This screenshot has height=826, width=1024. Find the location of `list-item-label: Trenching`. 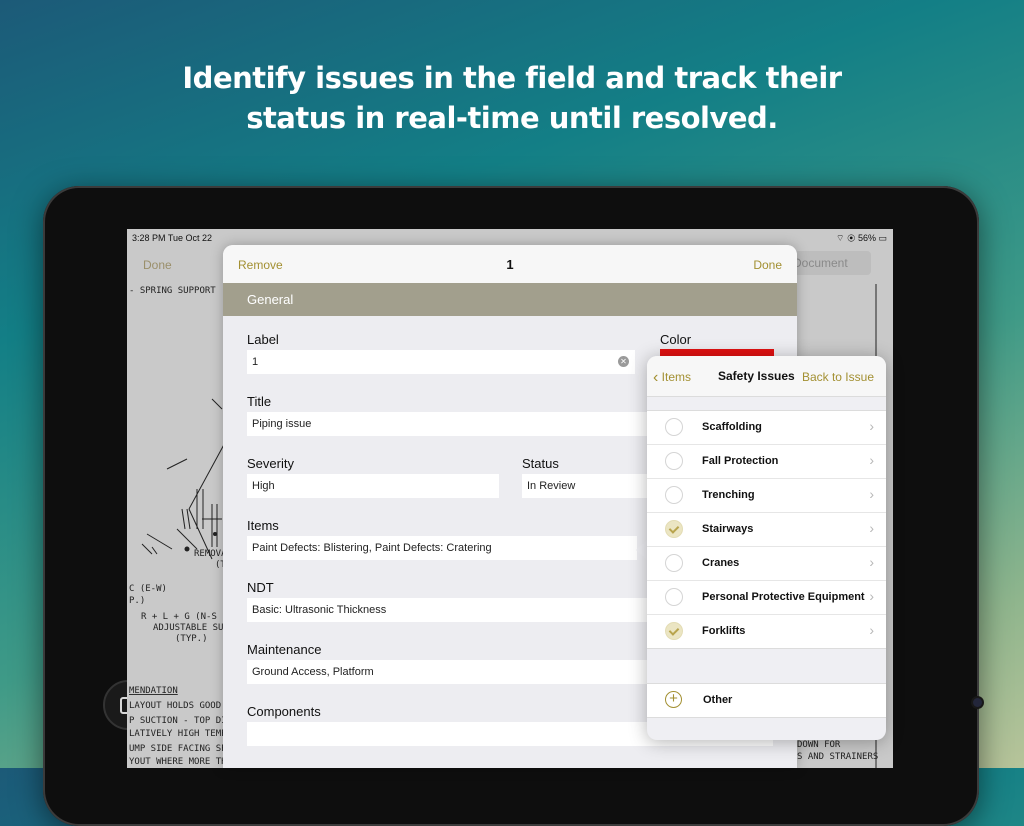

list-item-label: Trenching is located at coordinates (728, 495).